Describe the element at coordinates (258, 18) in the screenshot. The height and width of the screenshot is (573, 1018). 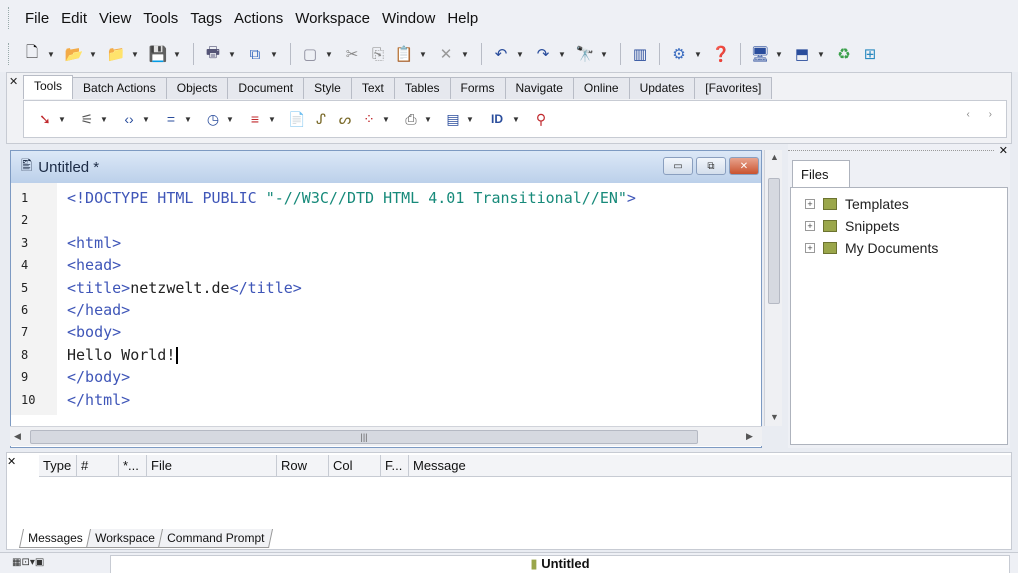
I see `menu-actions: Actions` at that location.